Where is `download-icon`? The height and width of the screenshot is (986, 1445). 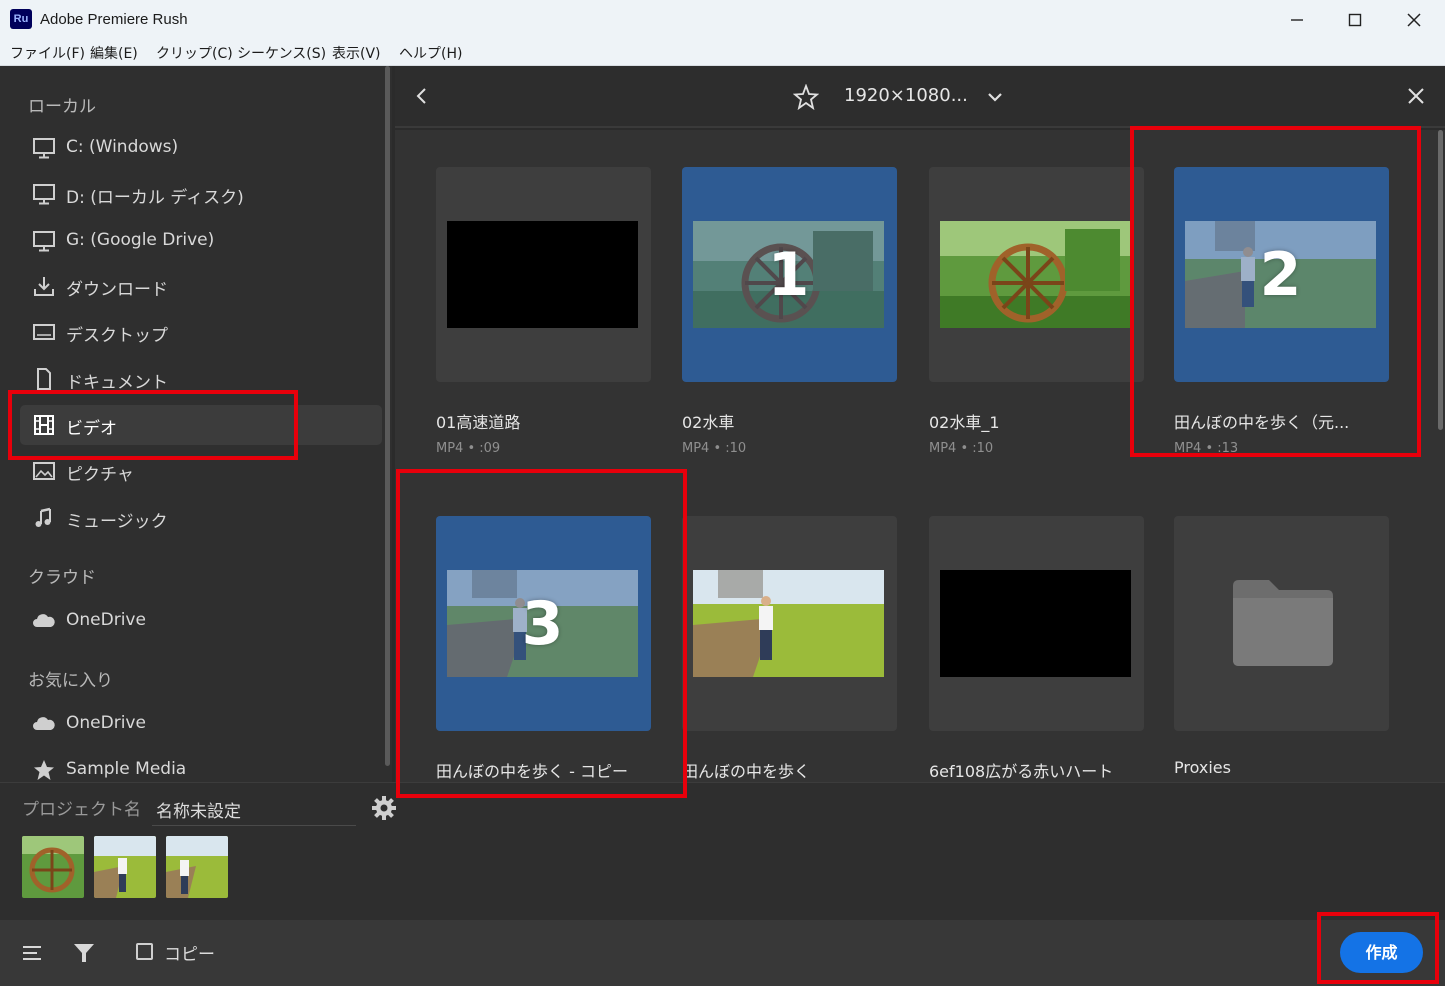 download-icon is located at coordinates (44, 286).